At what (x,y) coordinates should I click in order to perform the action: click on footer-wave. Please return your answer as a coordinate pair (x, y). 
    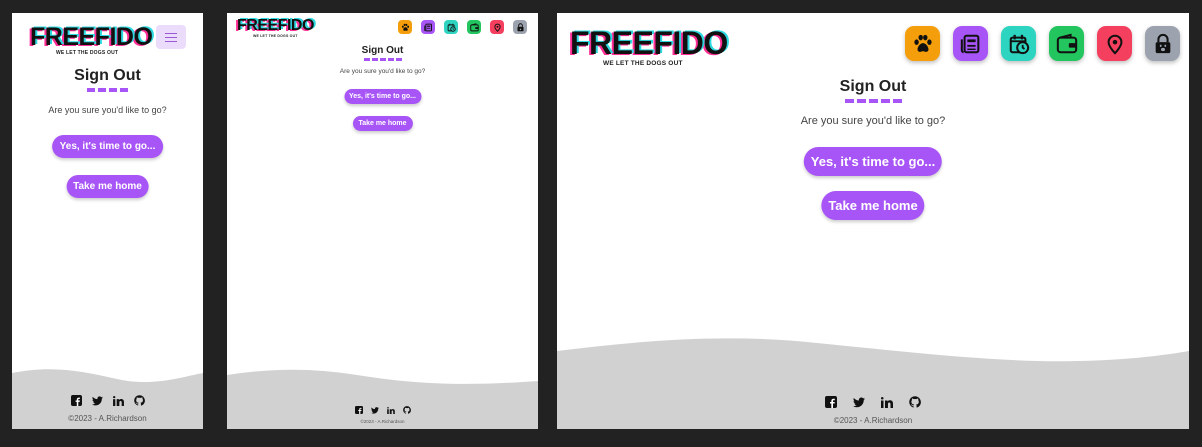
    Looking at the image, I should click on (873, 383).